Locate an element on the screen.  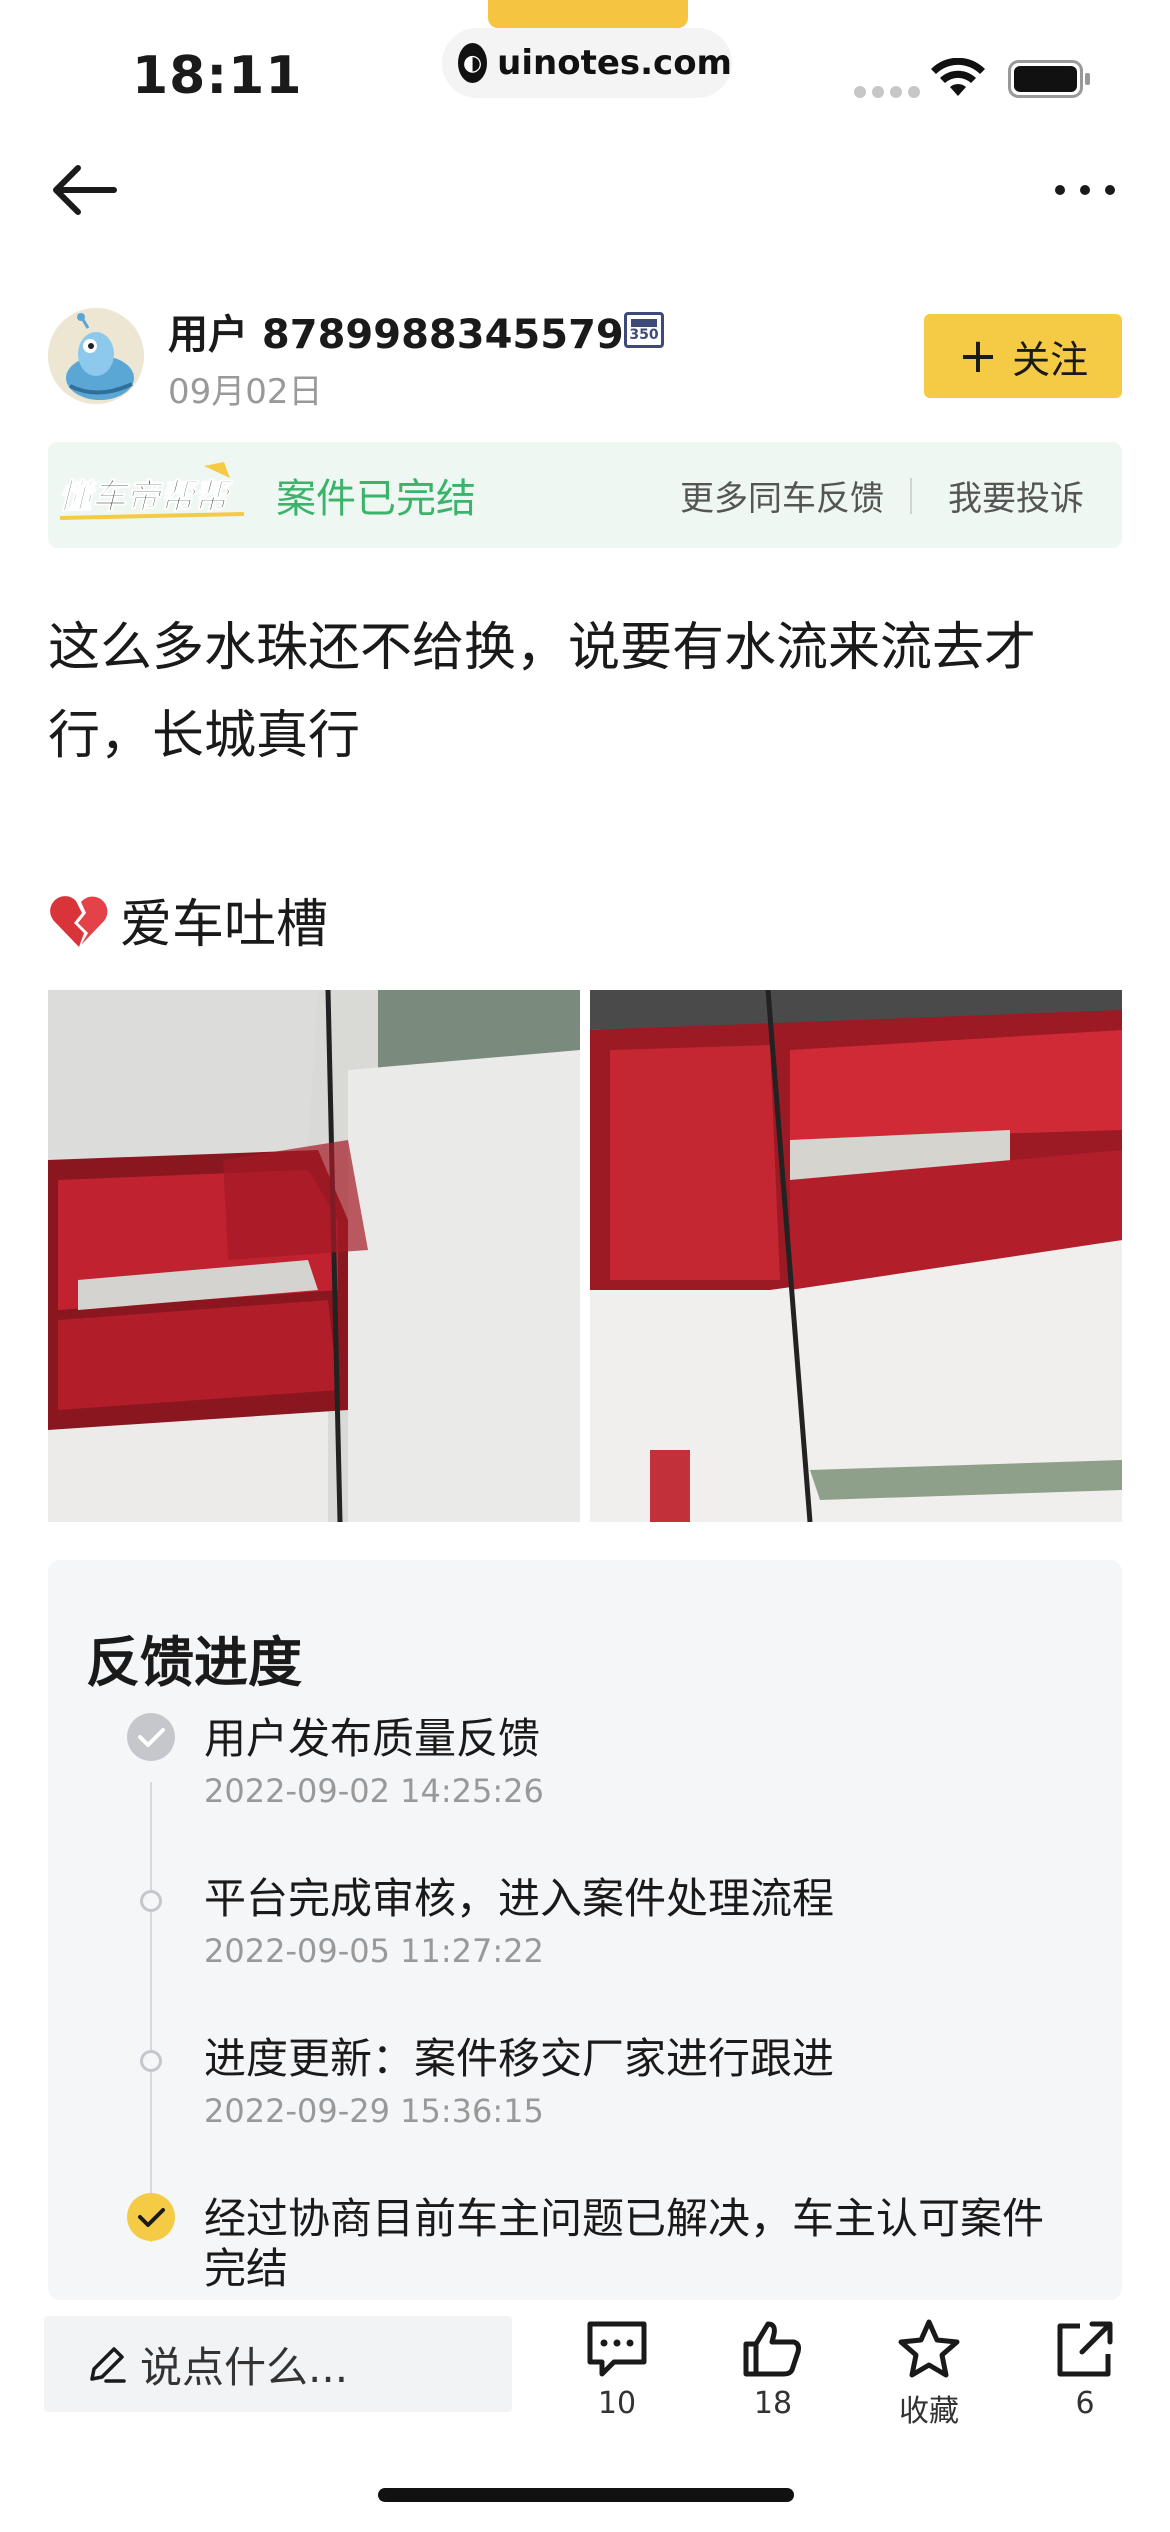
check-circle-yellow-icon is located at coordinates (151, 2217).